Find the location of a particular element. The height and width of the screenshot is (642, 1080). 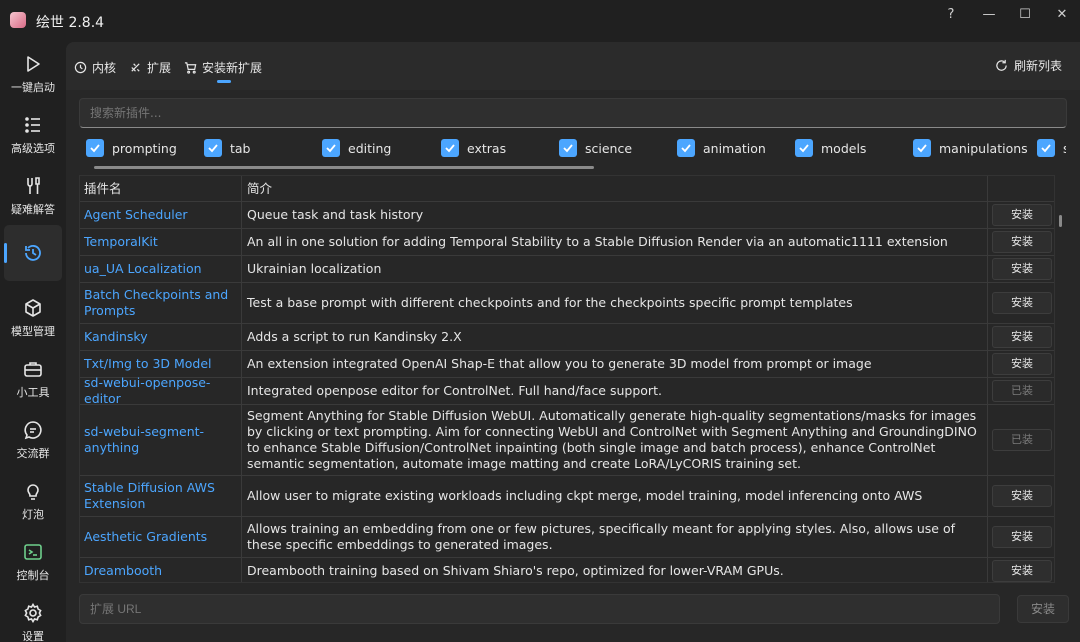

plugin-name-link: TemporalKit is located at coordinates (161, 242).